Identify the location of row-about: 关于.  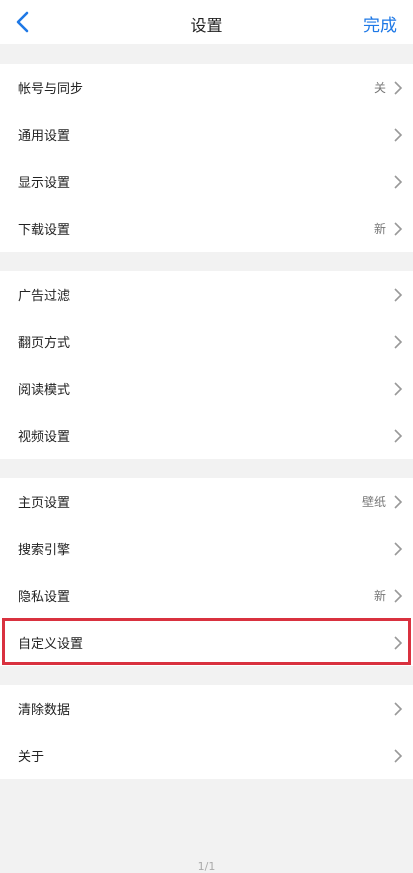
(206, 755).